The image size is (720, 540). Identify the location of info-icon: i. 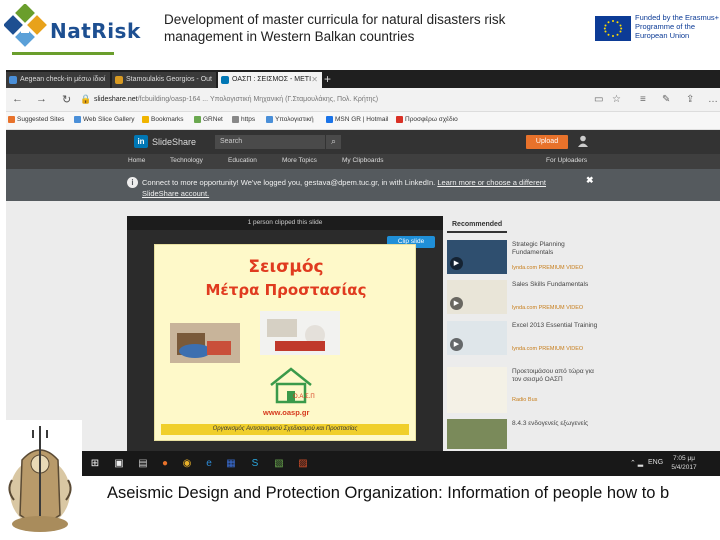
(132, 182).